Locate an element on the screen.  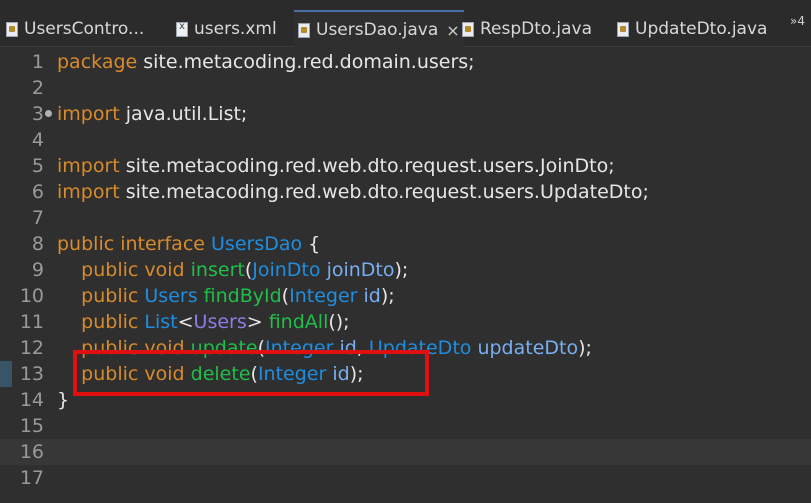
punctuation: (); is located at coordinates (339, 322).